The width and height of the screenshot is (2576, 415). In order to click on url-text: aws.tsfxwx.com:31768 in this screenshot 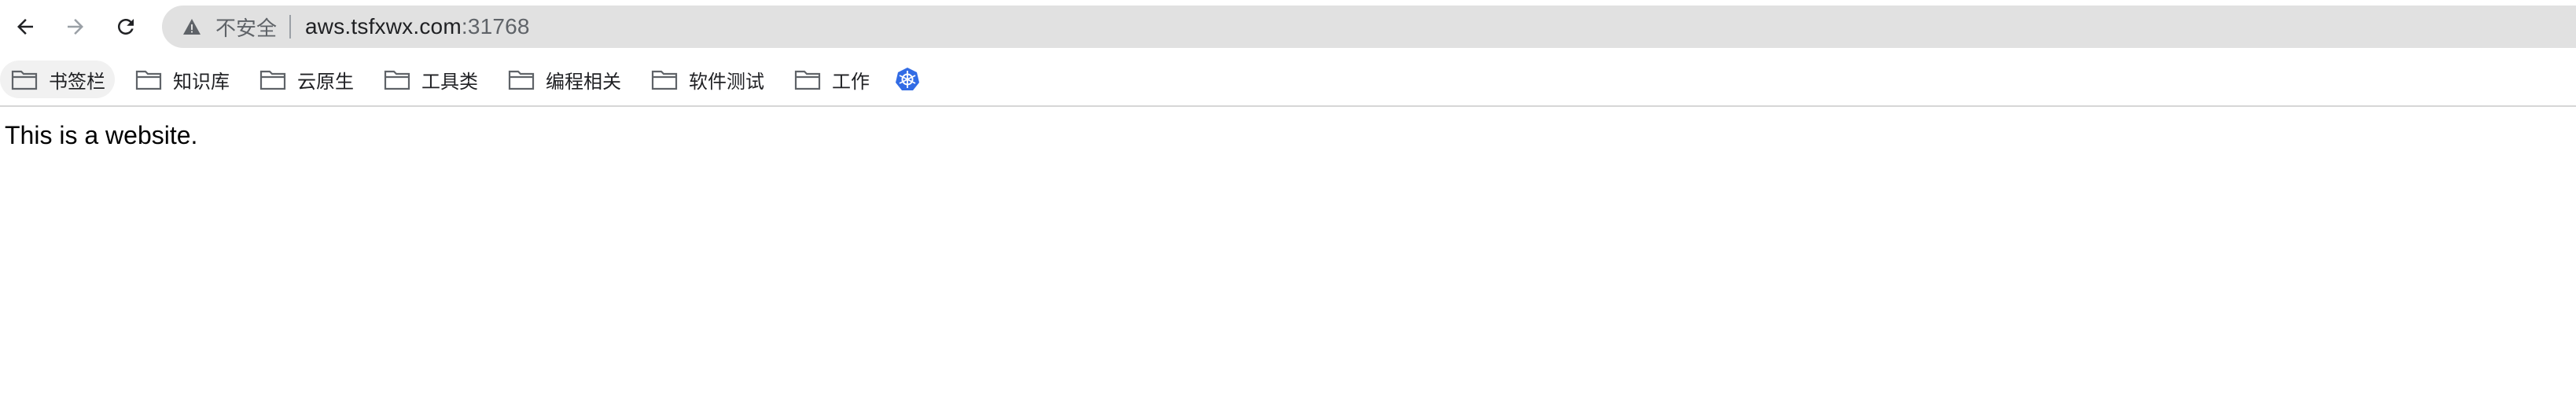, I will do `click(417, 27)`.